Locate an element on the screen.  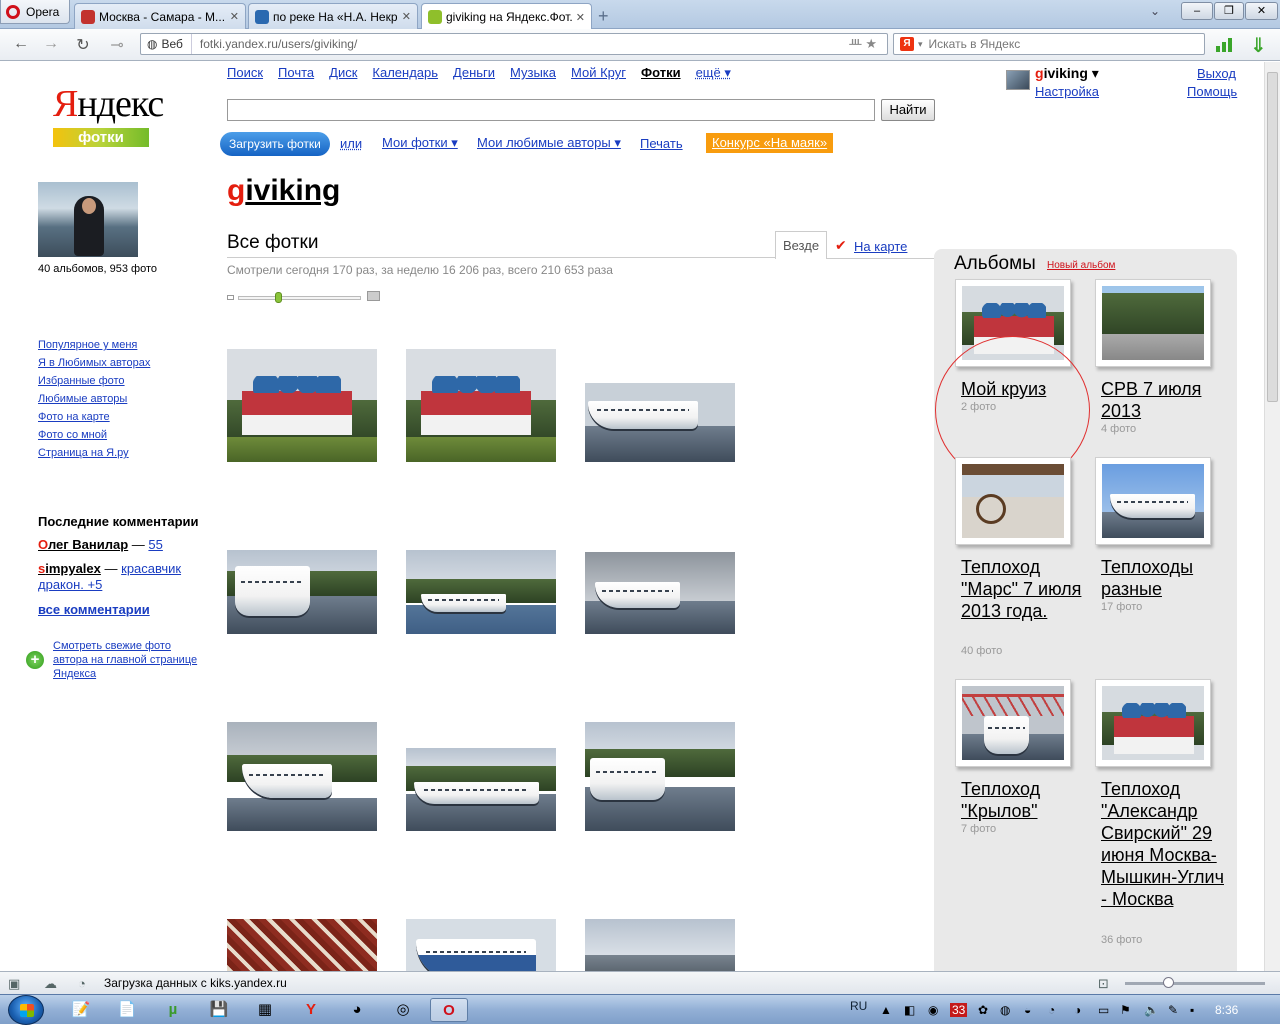
tray-badge: 33 is located at coordinates (959, 1010).